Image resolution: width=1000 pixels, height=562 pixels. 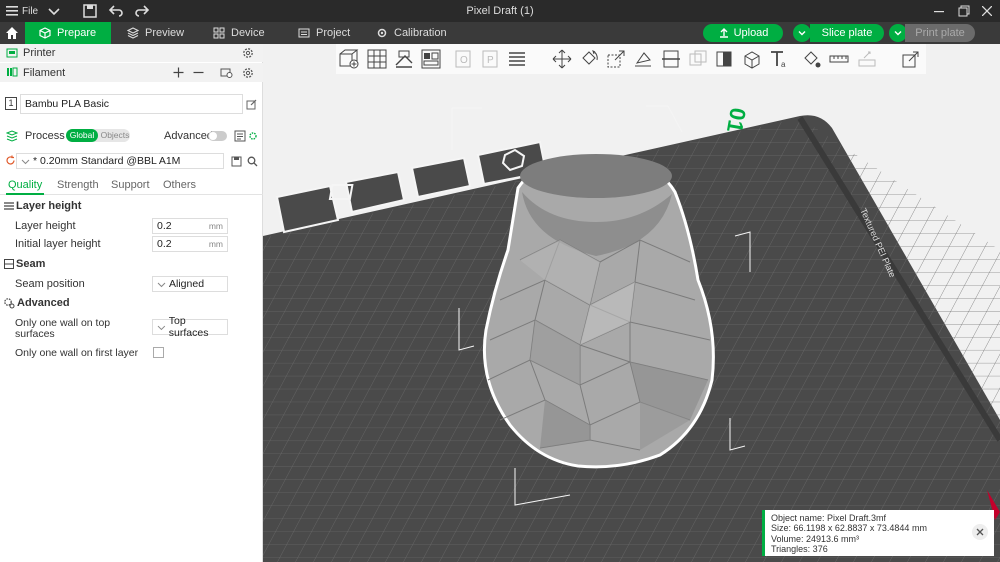 I want to click on cut-icon, so click(x=671, y=59).